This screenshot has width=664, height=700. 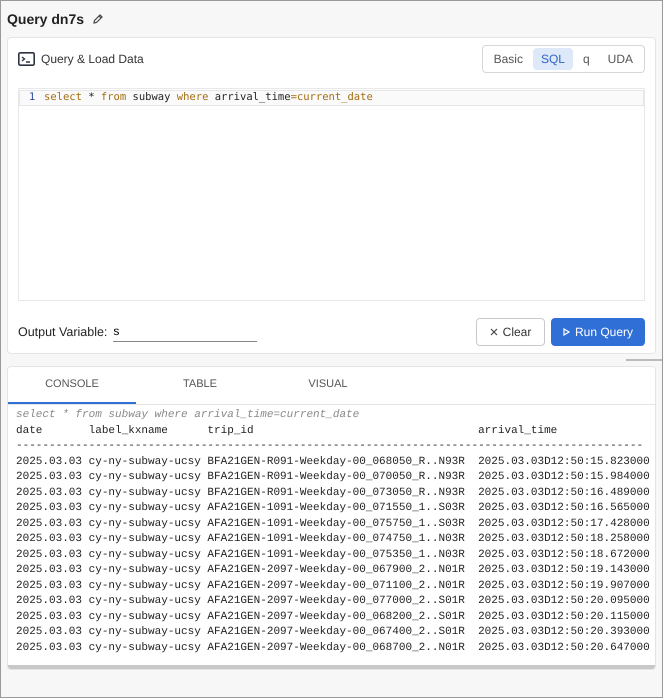 I want to click on clear-button: Clear, so click(x=510, y=332).